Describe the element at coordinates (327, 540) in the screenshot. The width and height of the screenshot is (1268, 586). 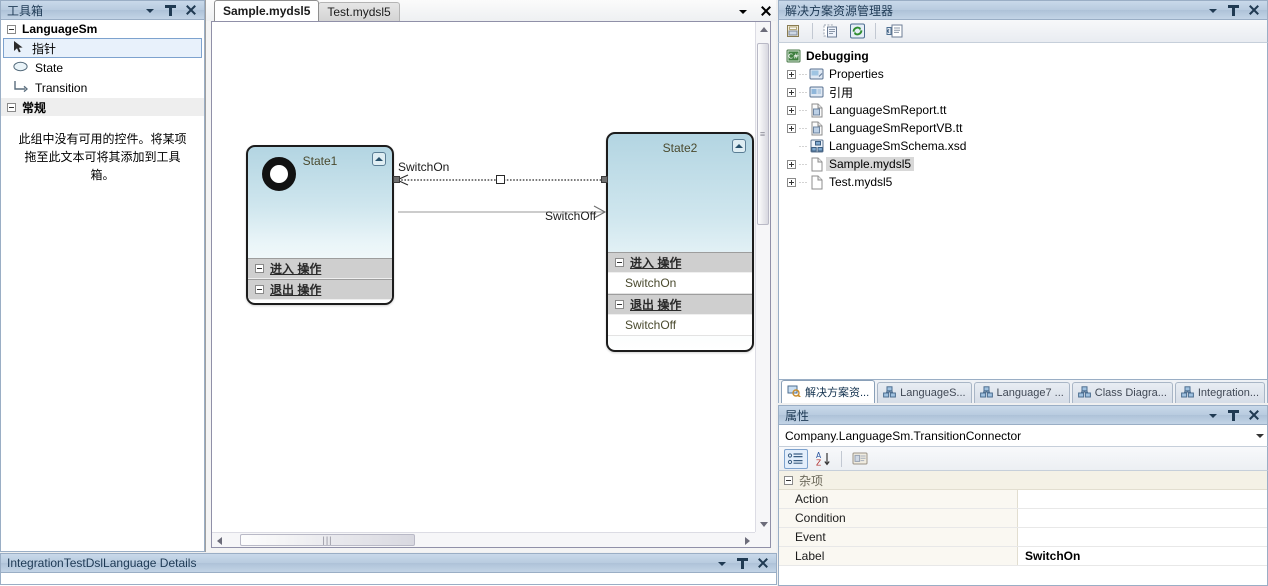
I see `horizontal-scroll-thumb: |||` at that location.